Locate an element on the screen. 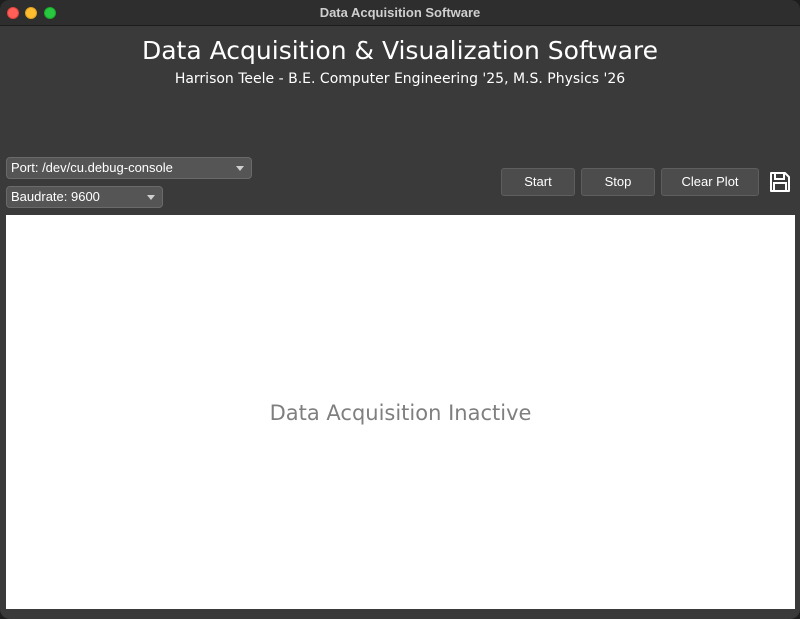 This screenshot has width=800, height=619. window-title: Data Acquisition Software is located at coordinates (400, 12).